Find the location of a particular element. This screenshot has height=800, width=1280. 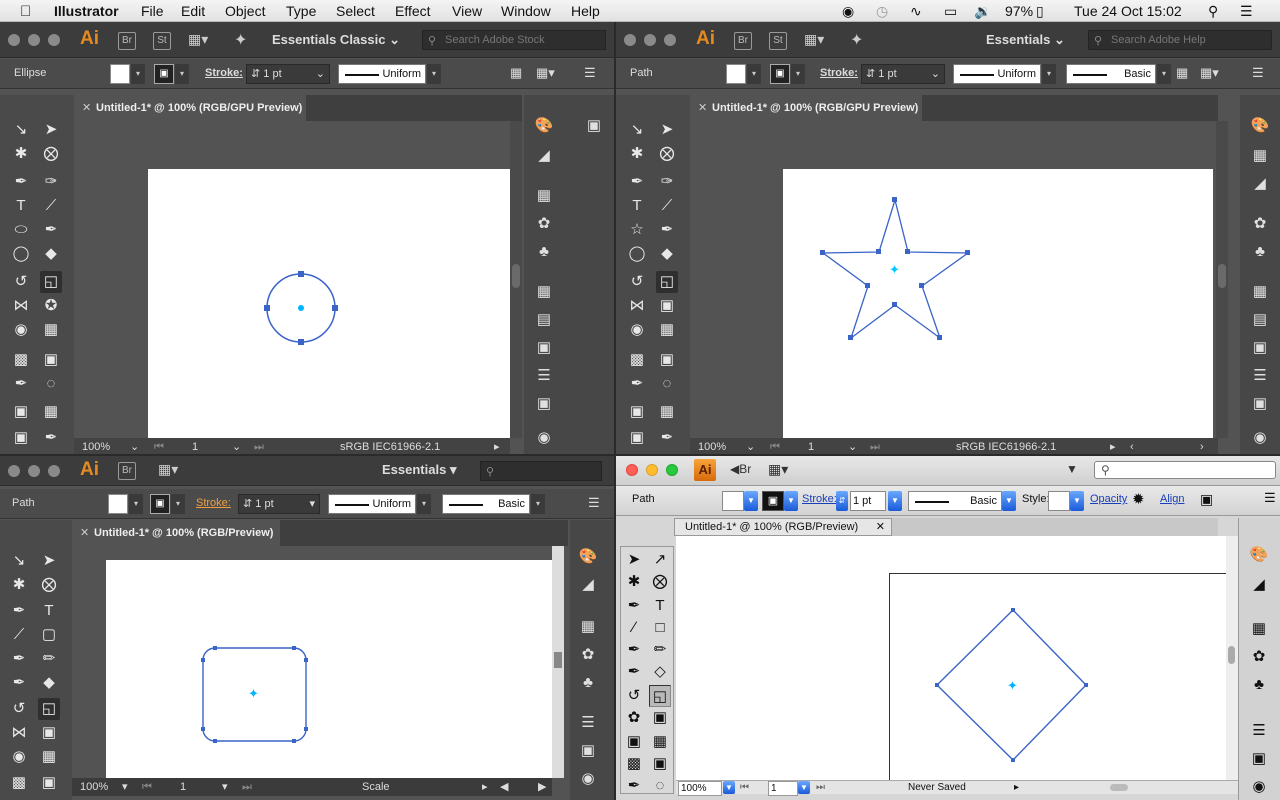

close-tab-icon: ✕ is located at coordinates (880, 527).